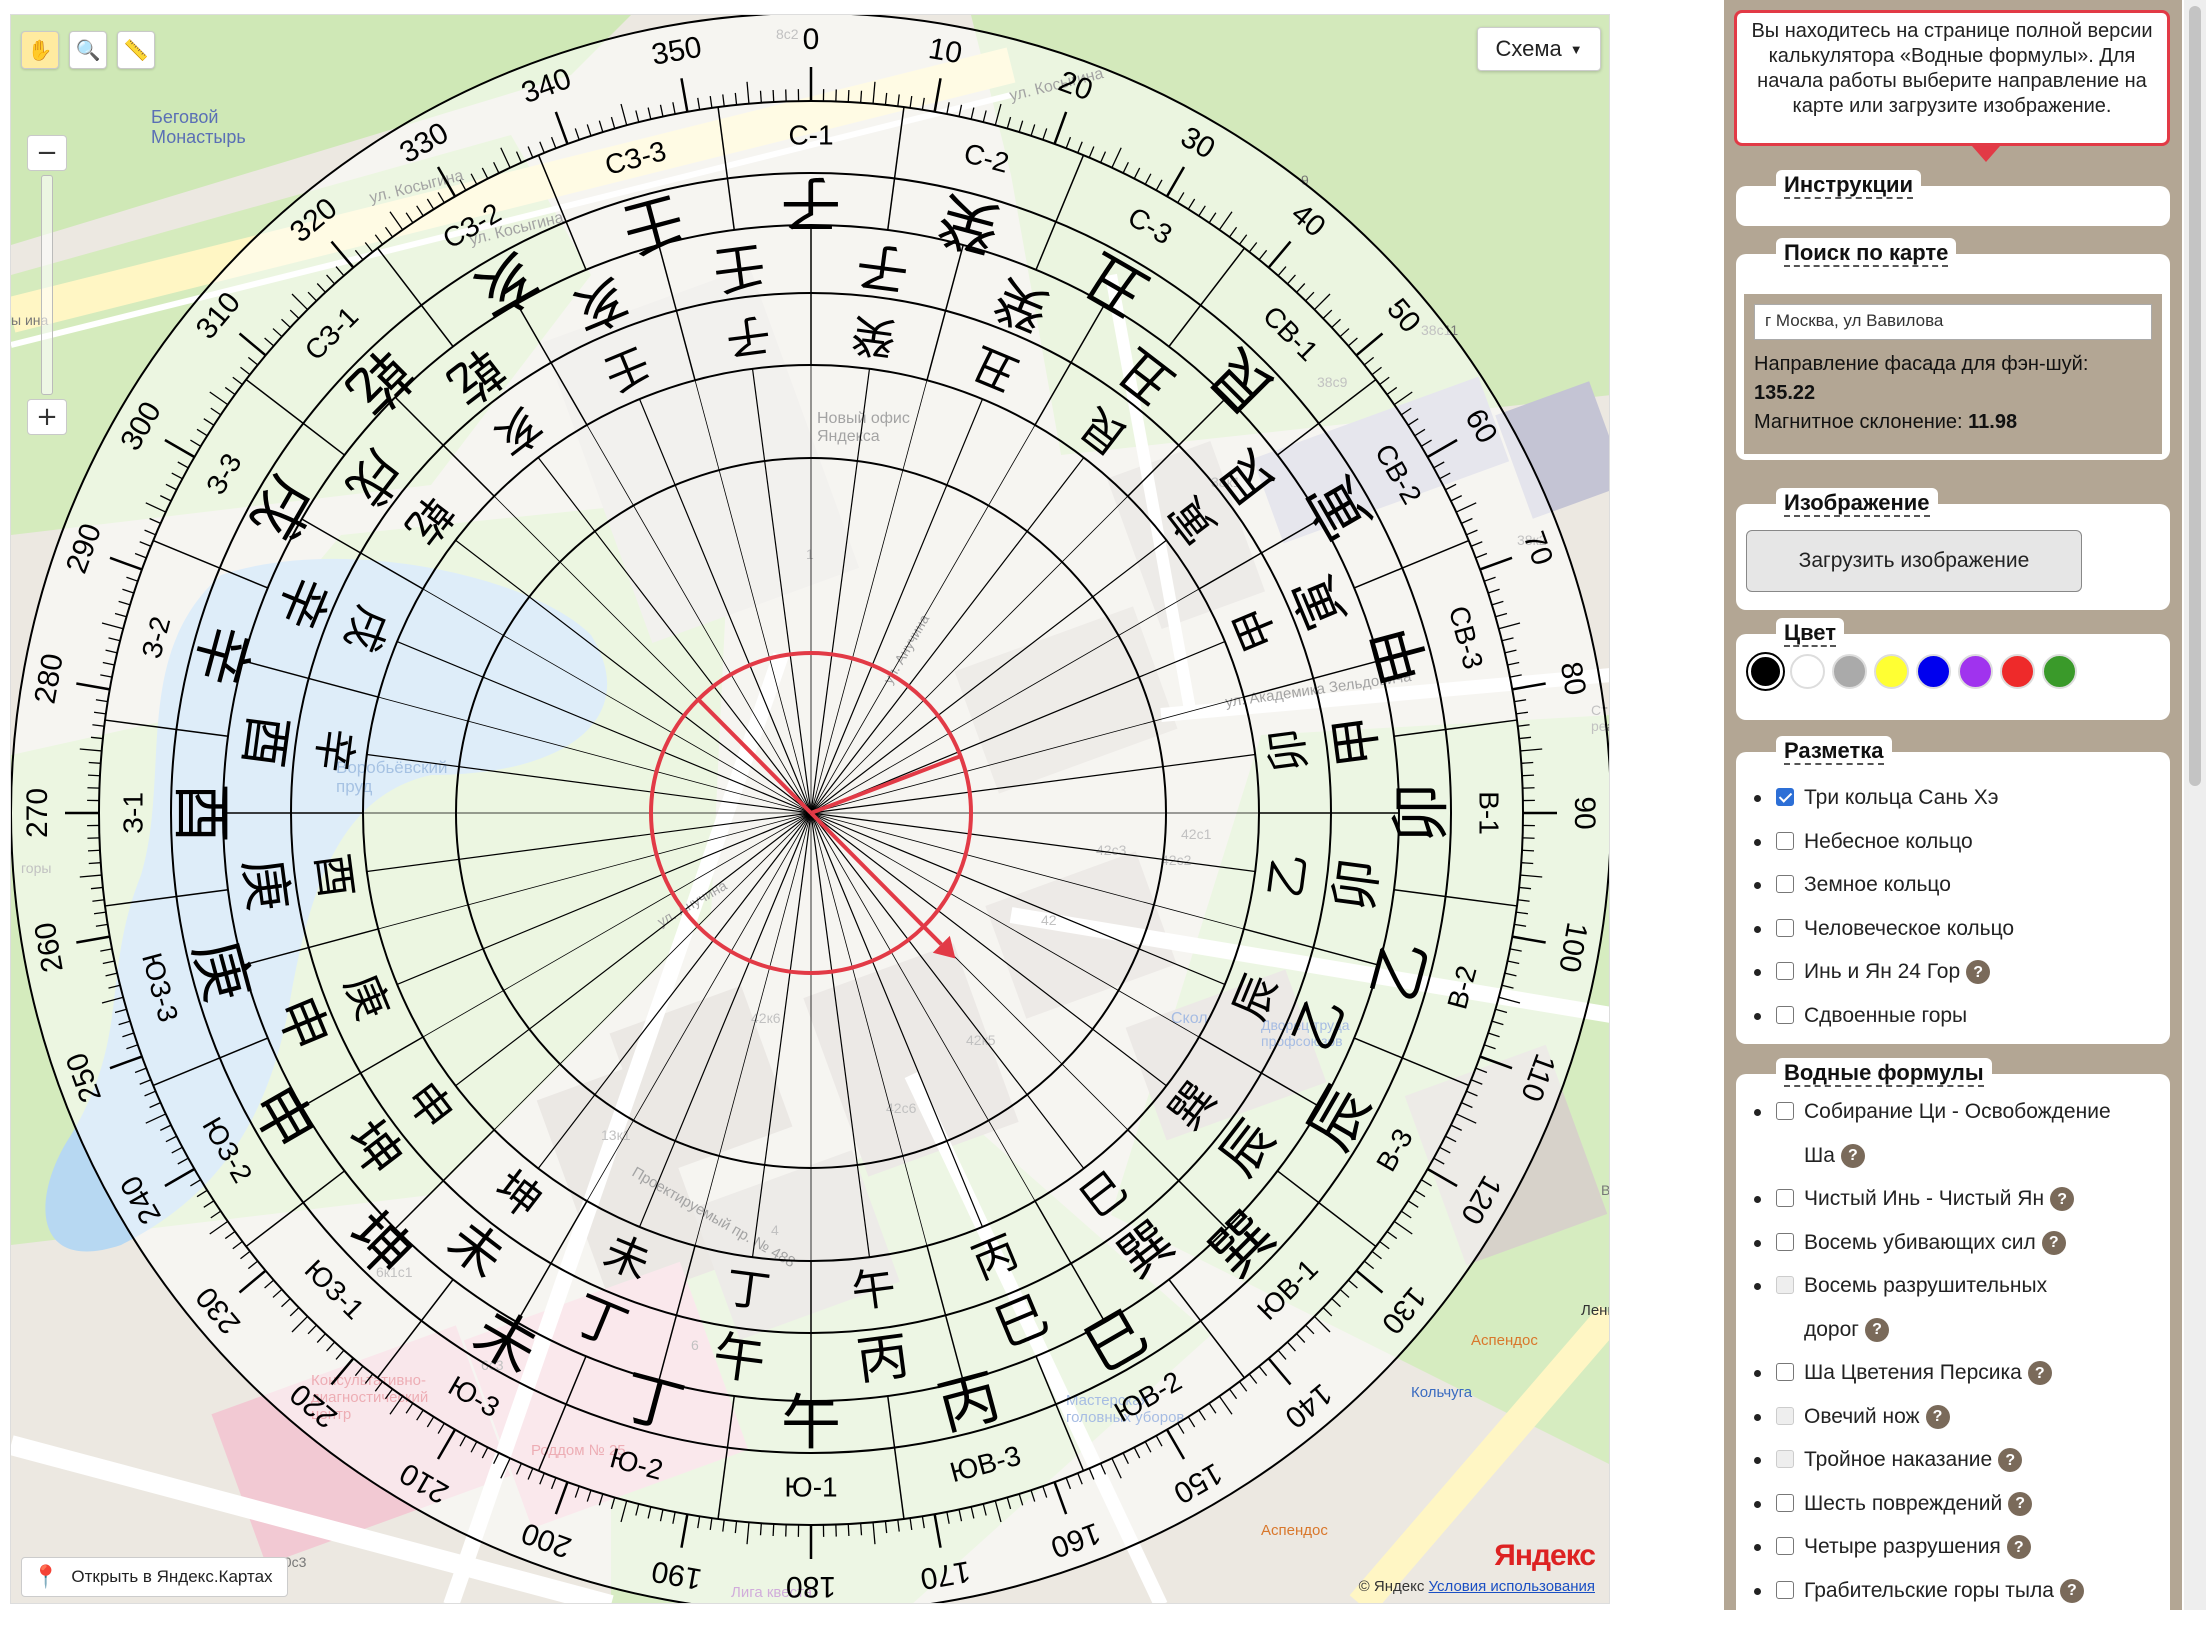 This screenshot has width=2206, height=1634. What do you see at coordinates (1895, 842) in the screenshot?
I see `option-item: Небесное кольцо` at bounding box center [1895, 842].